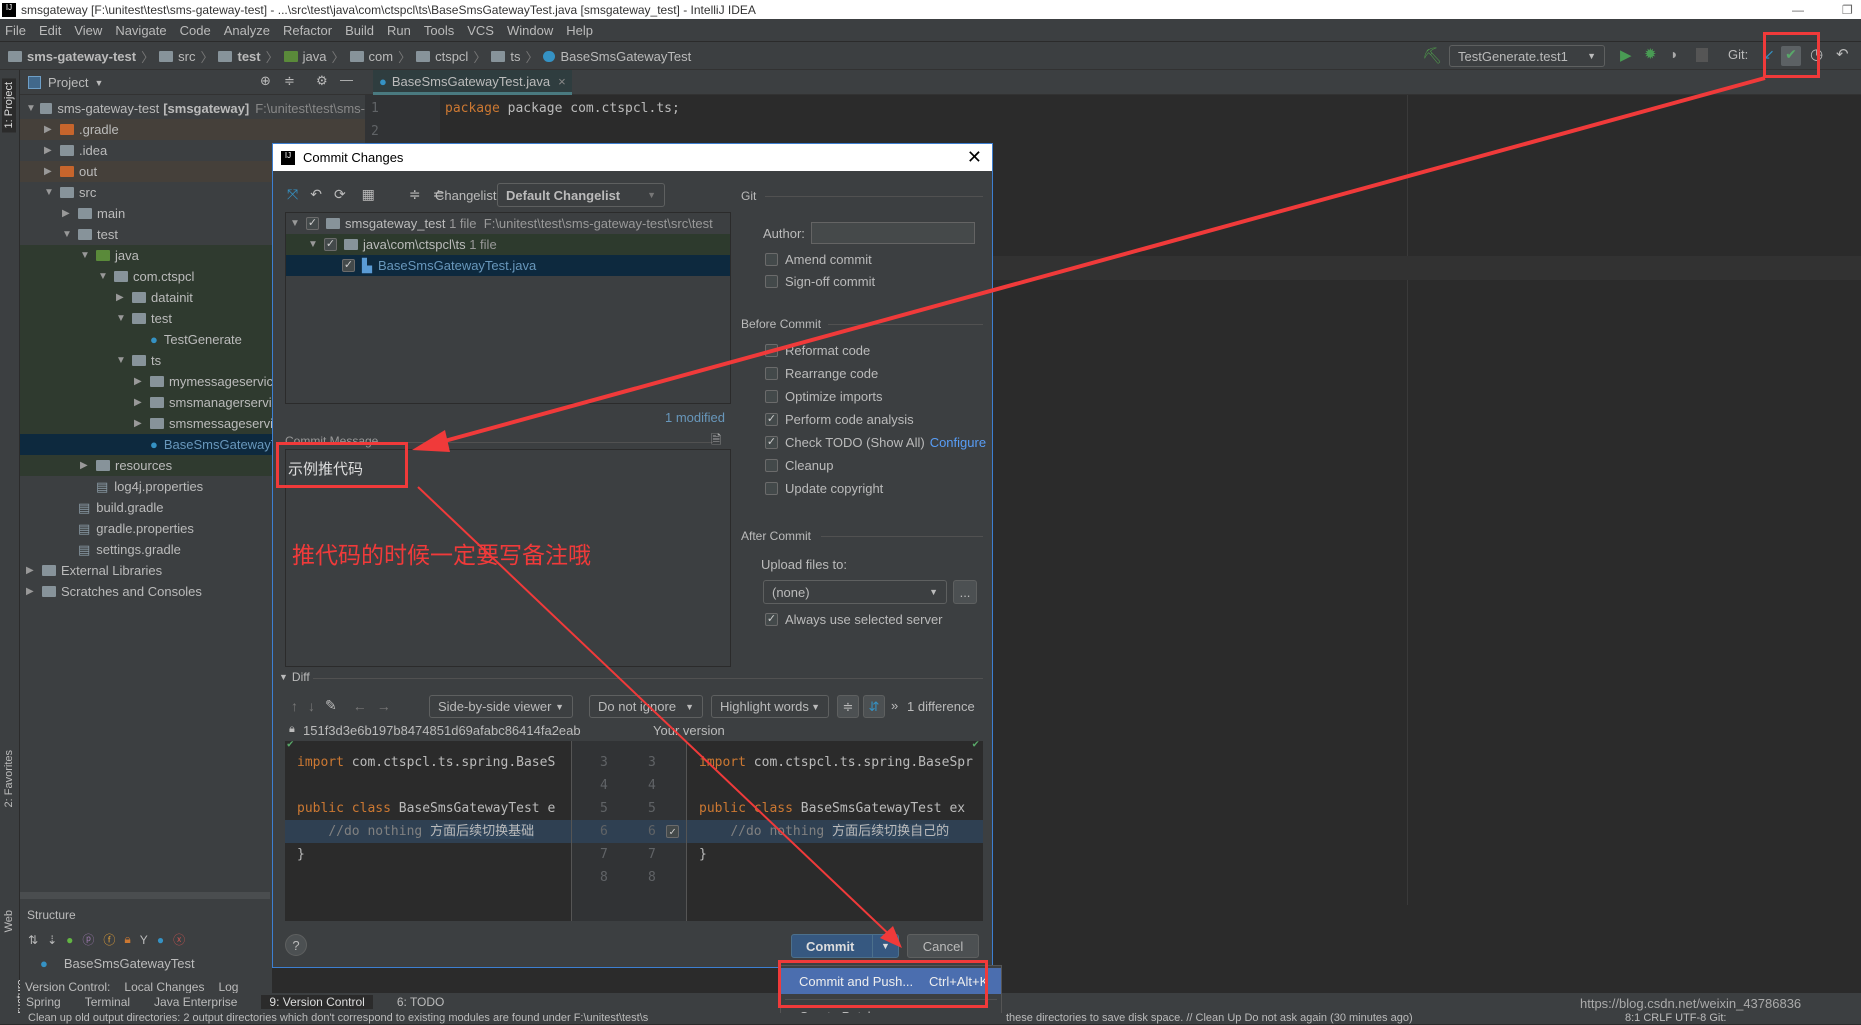 The height and width of the screenshot is (1025, 1861). I want to click on arrow-to-commit-dropdown, so click(656, 713).